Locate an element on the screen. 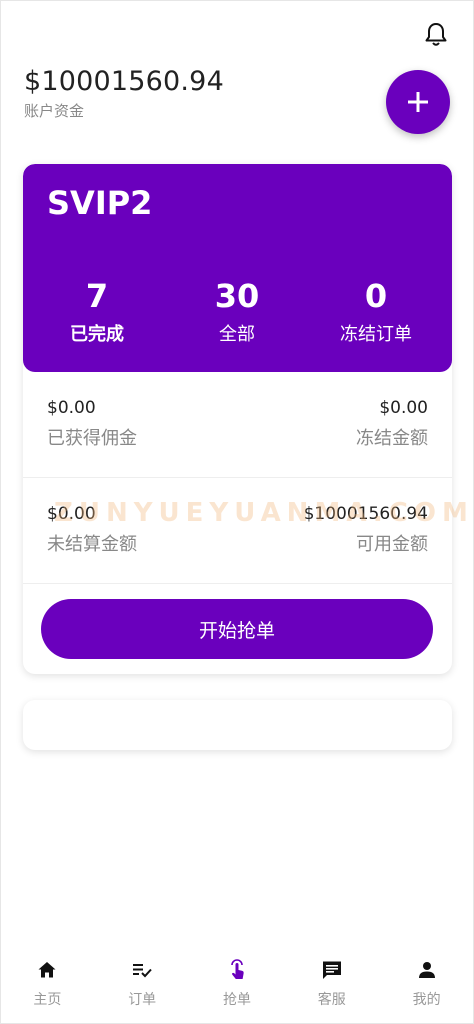 This screenshot has height=1024, width=474. tab-orders-label: 订单 is located at coordinates (142, 1000).